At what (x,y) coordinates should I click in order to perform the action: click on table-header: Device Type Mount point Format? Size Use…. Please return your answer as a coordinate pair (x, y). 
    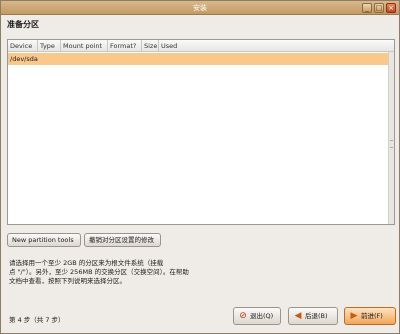
    Looking at the image, I should click on (201, 46).